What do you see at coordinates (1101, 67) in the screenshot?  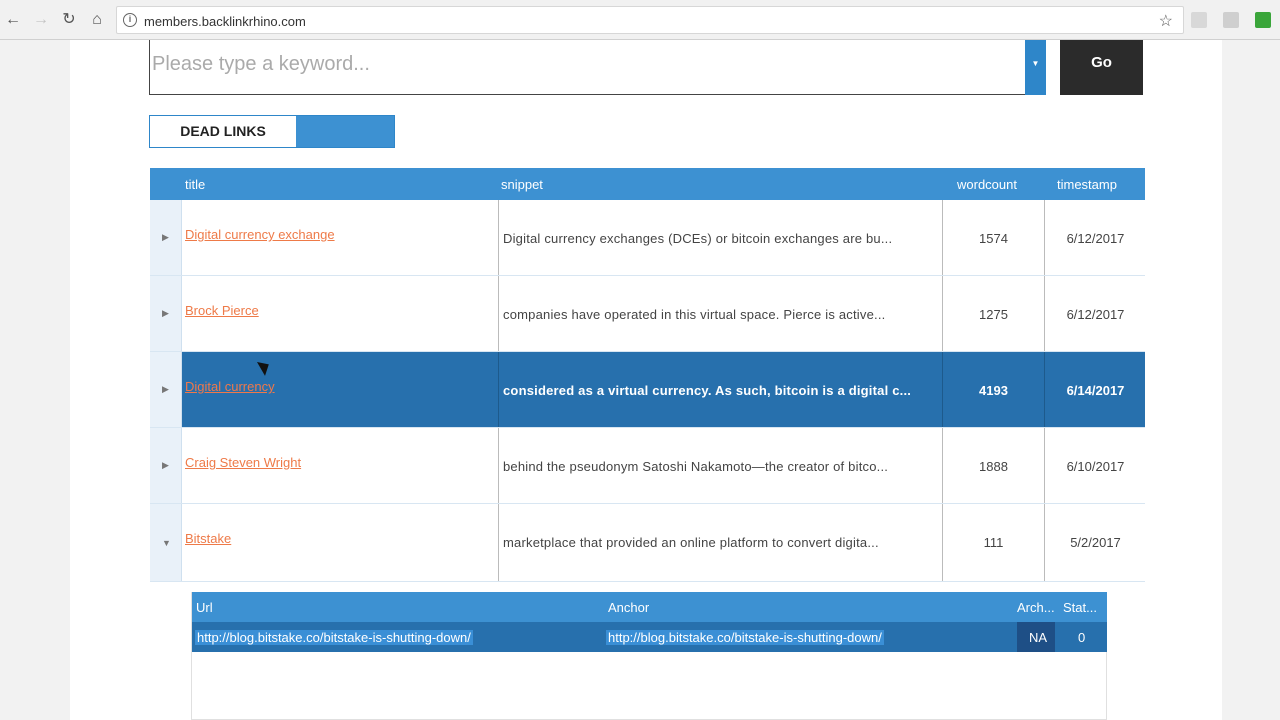 I see `go-button: Go` at bounding box center [1101, 67].